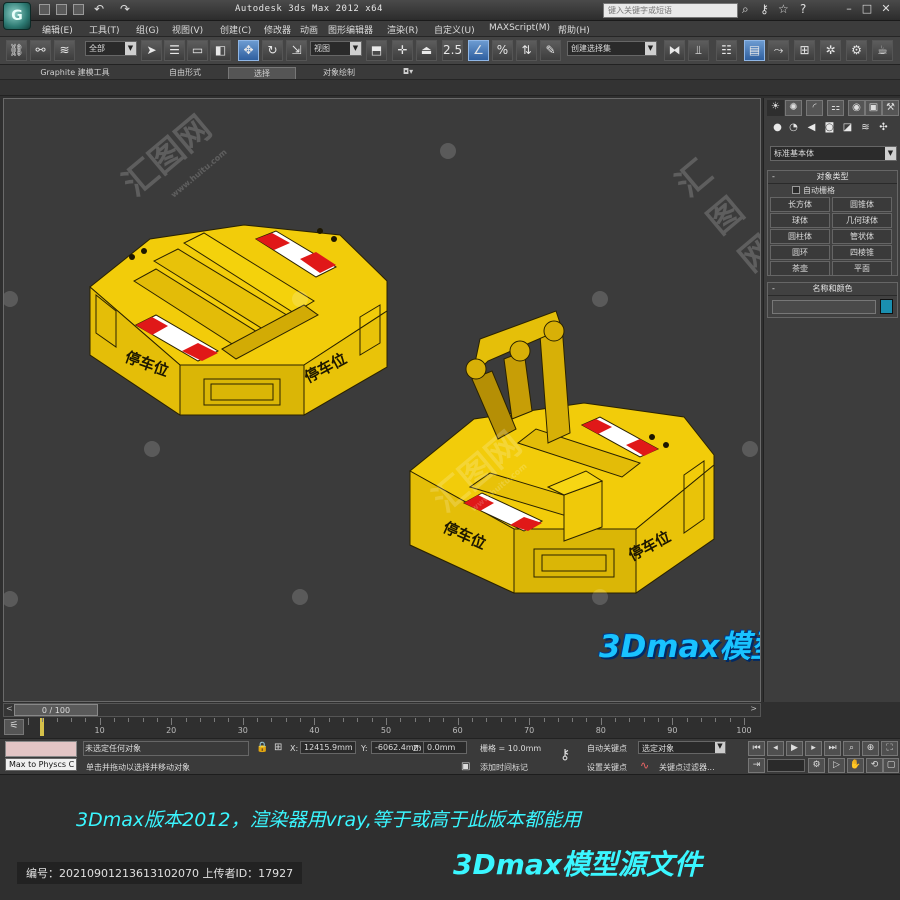  Describe the element at coordinates (125, 9) in the screenshot. I see `redo-icon: ↷` at that location.